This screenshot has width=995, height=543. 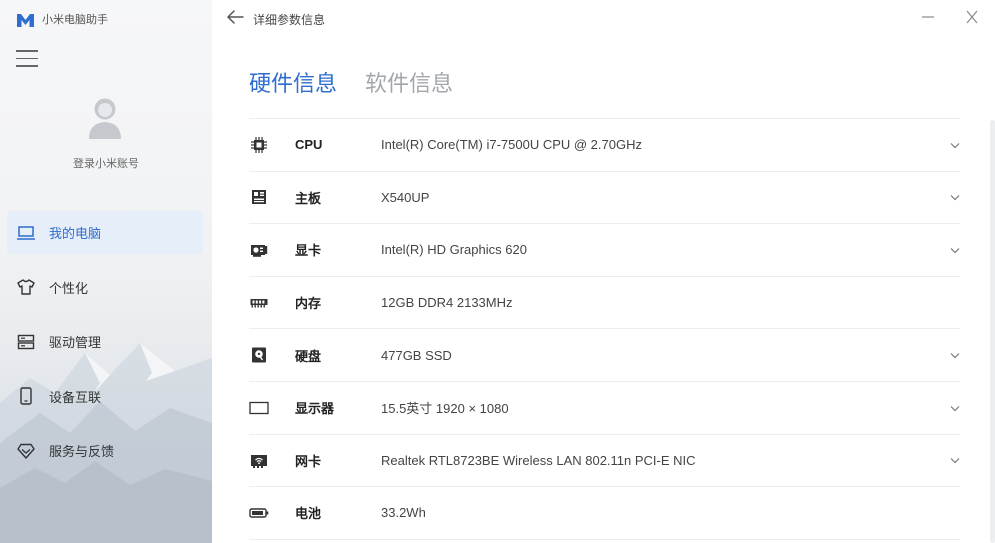 What do you see at coordinates (409, 82) in the screenshot?
I see `tab-software-info: 软件信息` at bounding box center [409, 82].